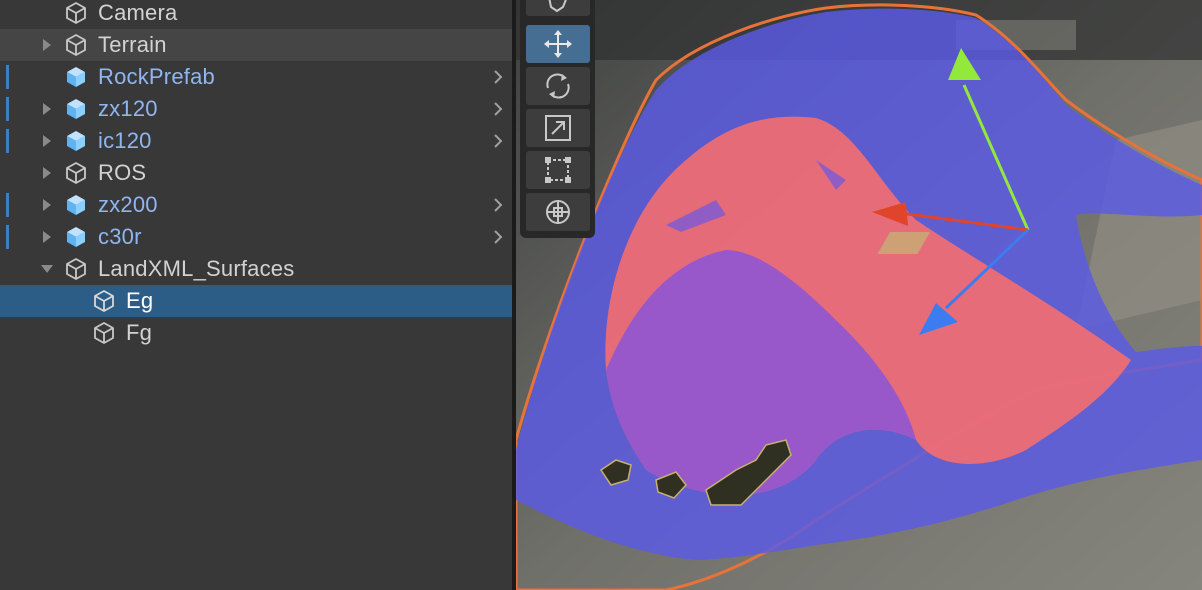 Image resolution: width=1202 pixels, height=590 pixels. Describe the element at coordinates (120, 236) in the screenshot. I see `hierarchy-item-label: c30r` at that location.